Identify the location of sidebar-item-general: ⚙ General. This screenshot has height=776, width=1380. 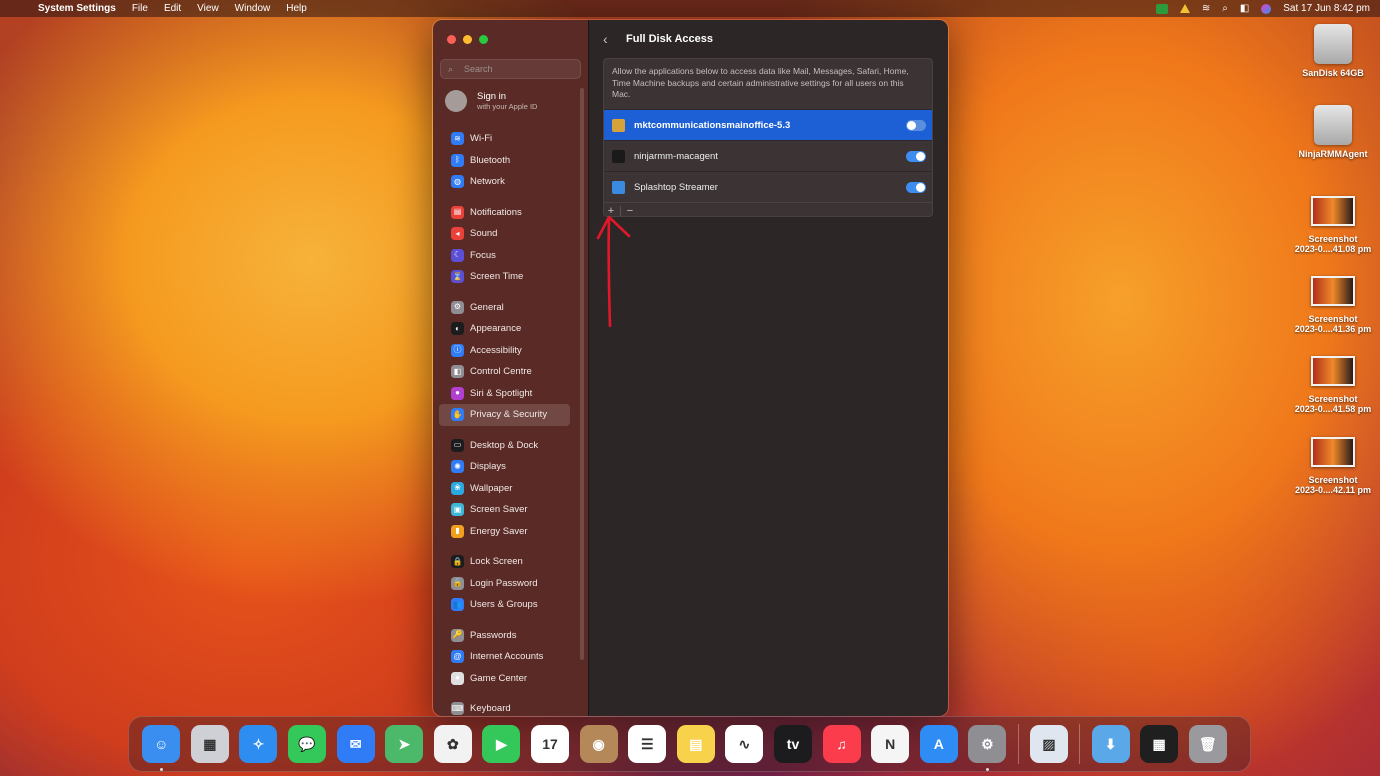
(504, 308).